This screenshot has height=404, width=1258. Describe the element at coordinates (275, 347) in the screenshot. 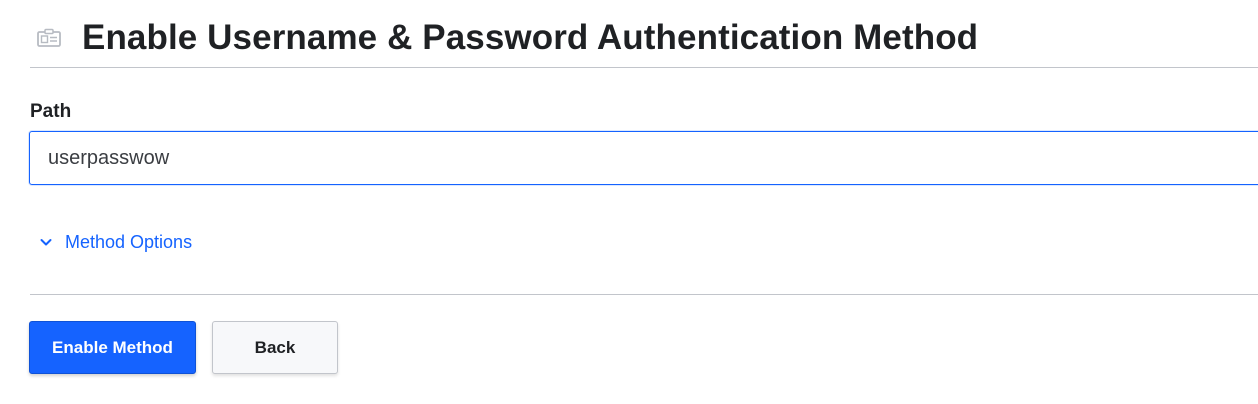

I see `back-button: Back` at that location.